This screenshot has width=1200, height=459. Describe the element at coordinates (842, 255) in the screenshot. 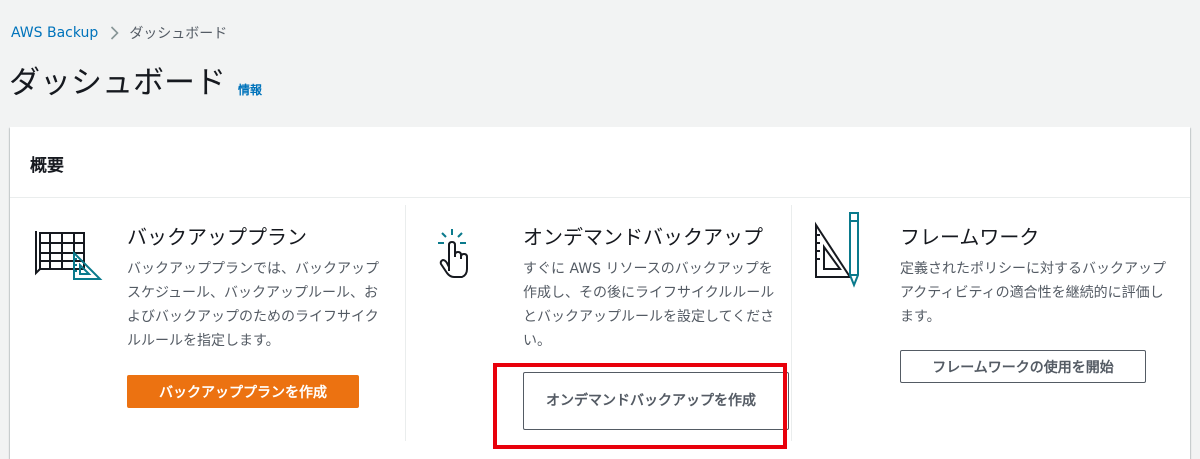

I see `triangle-ruler-pencil-icon` at that location.